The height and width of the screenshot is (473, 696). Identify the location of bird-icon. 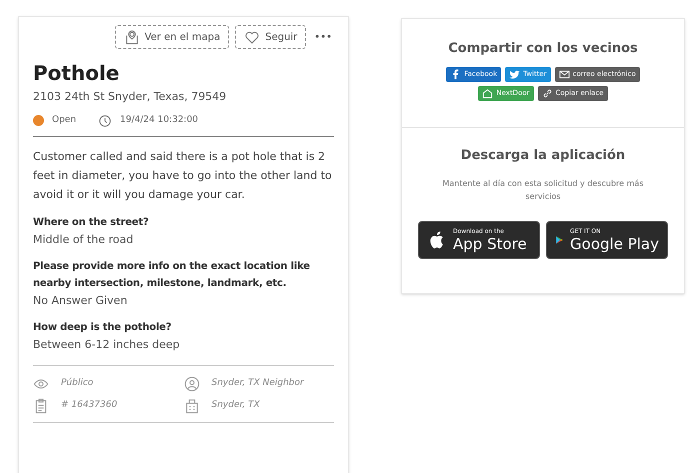
(514, 74).